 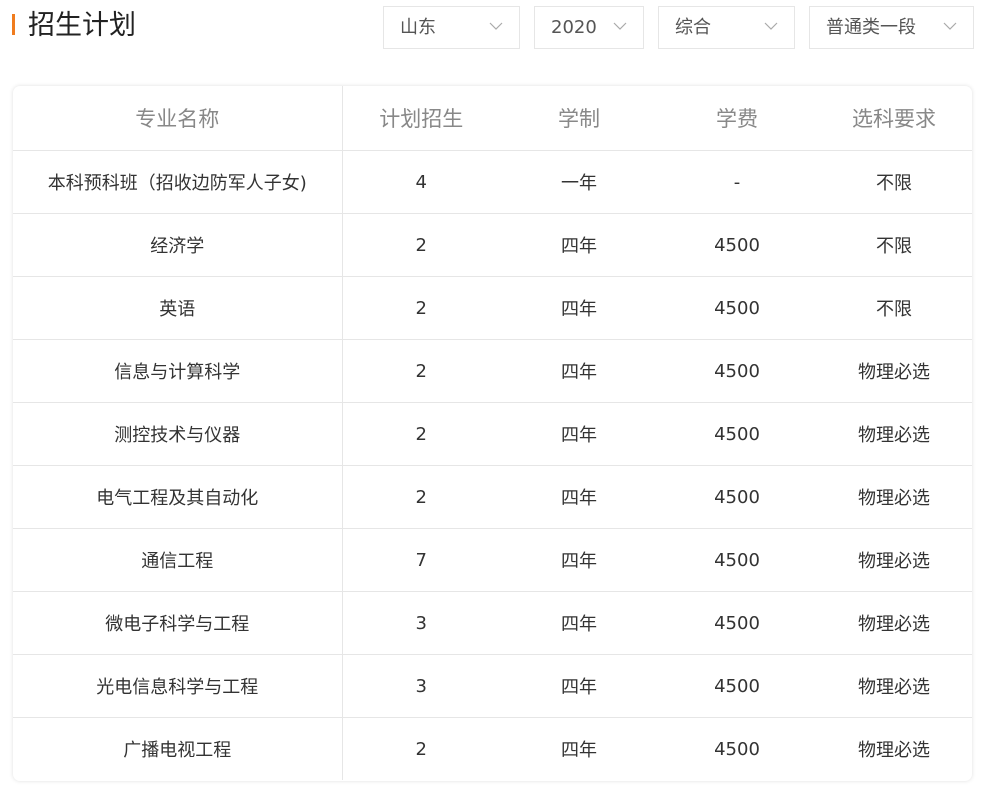 What do you see at coordinates (418, 27) in the screenshot?
I see `province-select-value: 山东` at bounding box center [418, 27].